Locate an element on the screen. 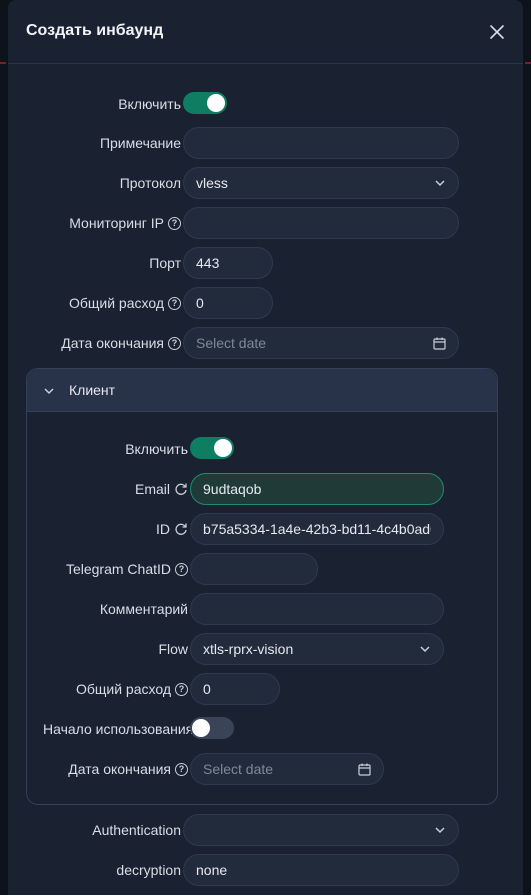  client-email-label-text: Email is located at coordinates (152, 489).